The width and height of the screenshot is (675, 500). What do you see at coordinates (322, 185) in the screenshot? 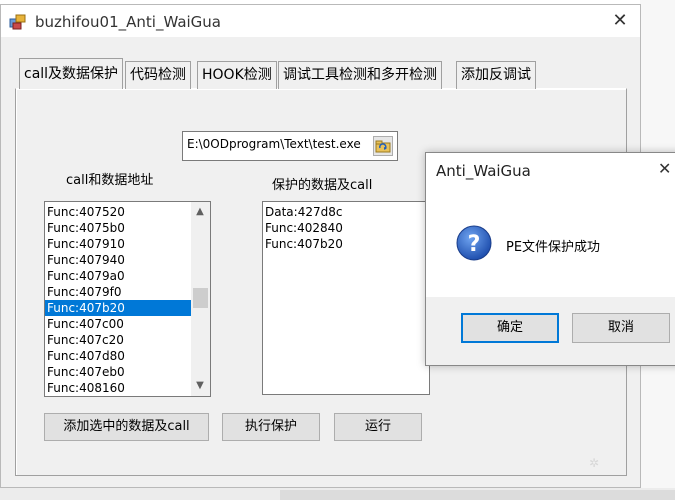
I see `protected-data-label: 保护的数据及call` at bounding box center [322, 185].